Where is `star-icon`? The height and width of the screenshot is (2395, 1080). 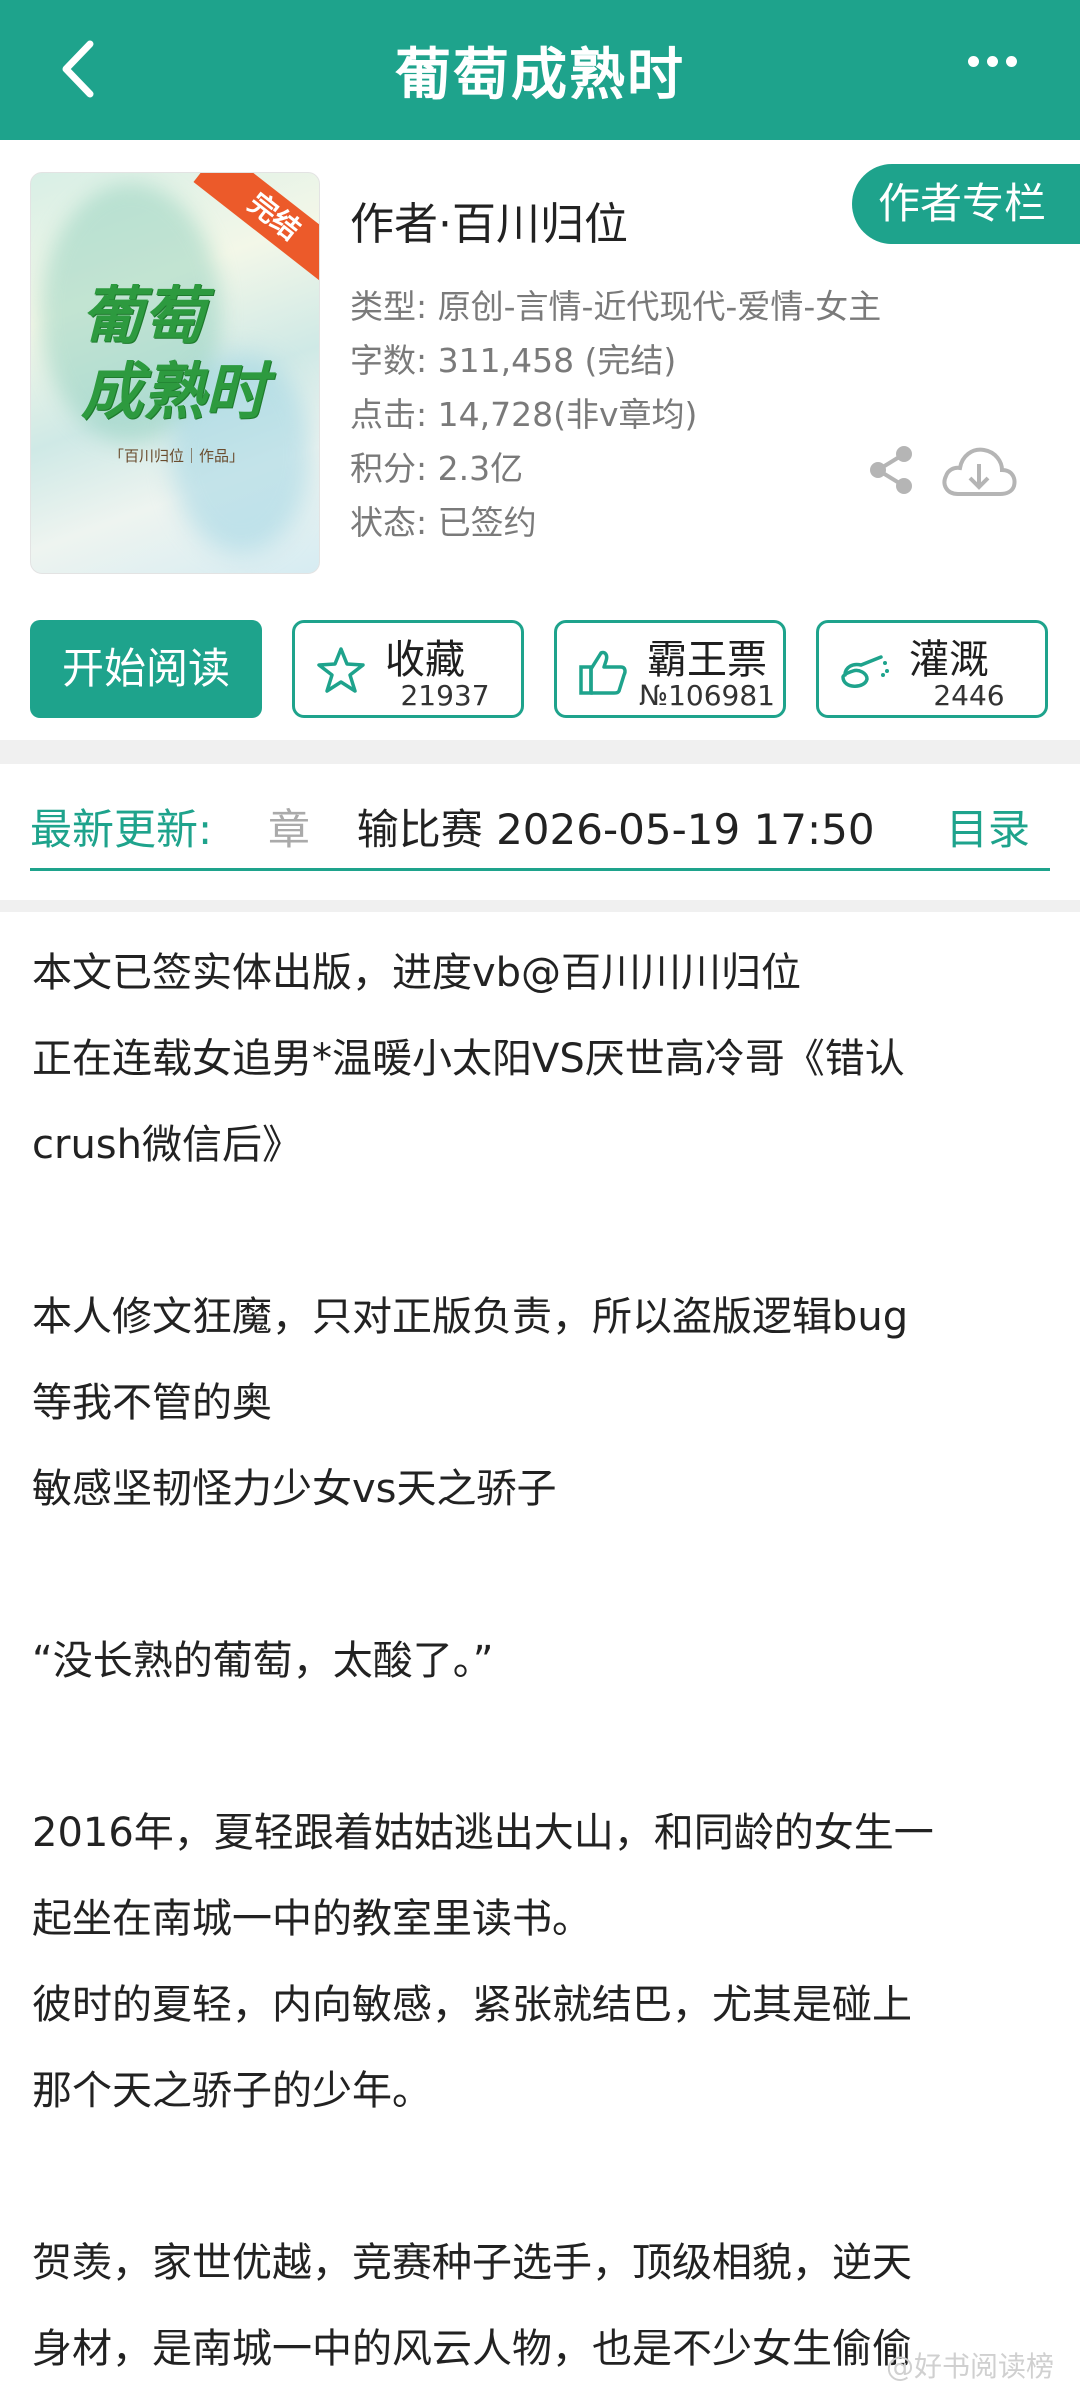 star-icon is located at coordinates (341, 670).